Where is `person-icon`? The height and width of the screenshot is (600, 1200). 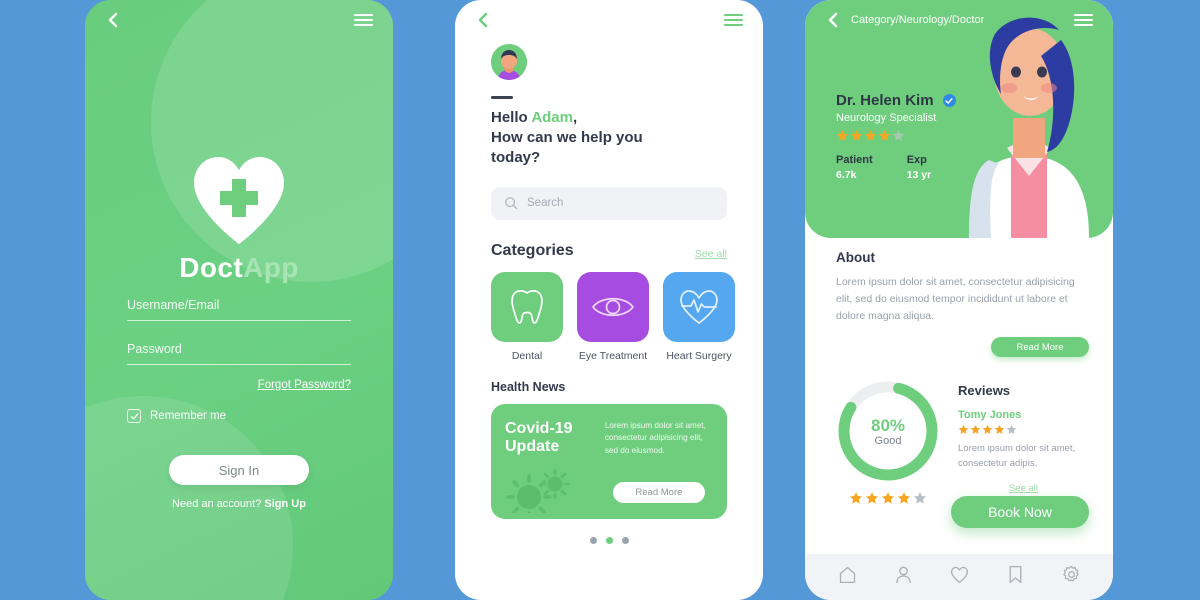
person-icon is located at coordinates (903, 575).